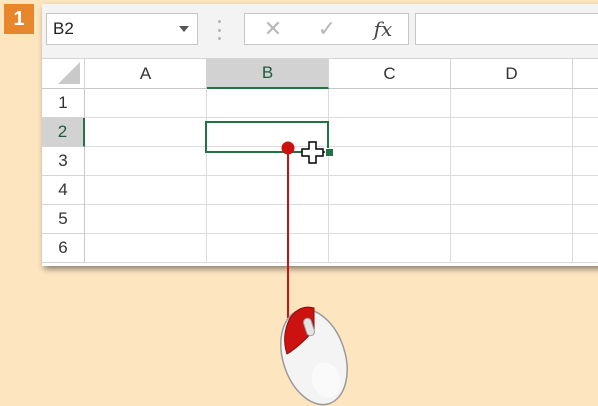  Describe the element at coordinates (512, 248) in the screenshot. I see `cell-d6` at that location.